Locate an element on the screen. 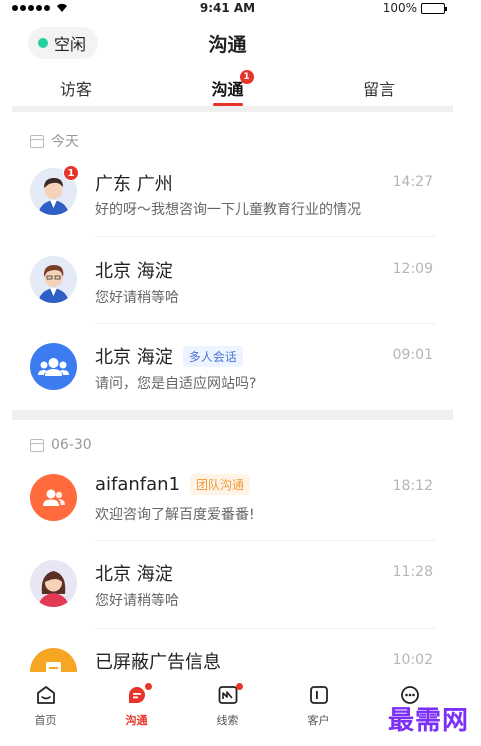  conversation-time: 18:12 is located at coordinates (412, 486).